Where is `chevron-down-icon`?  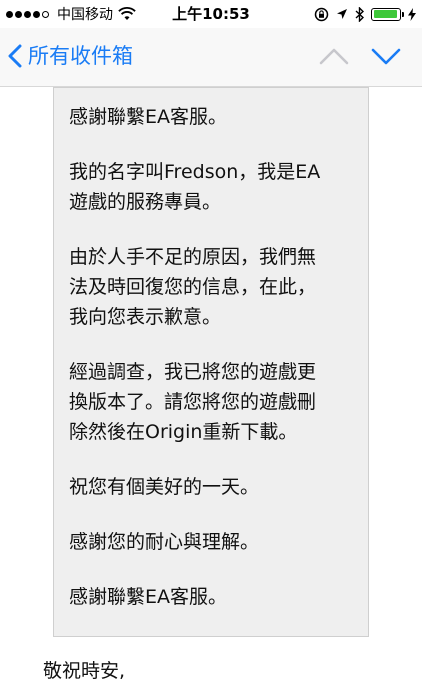
chevron-down-icon is located at coordinates (386, 56).